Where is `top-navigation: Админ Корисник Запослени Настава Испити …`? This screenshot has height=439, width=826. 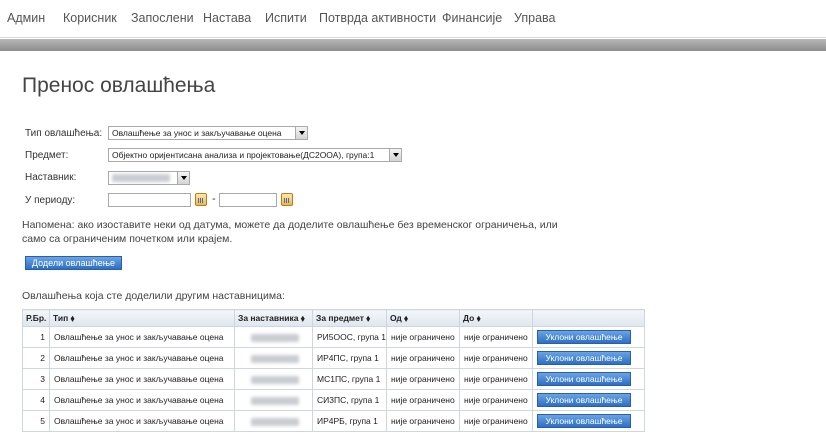 top-navigation: Админ Корисник Запослени Настава Испити … is located at coordinates (413, 19).